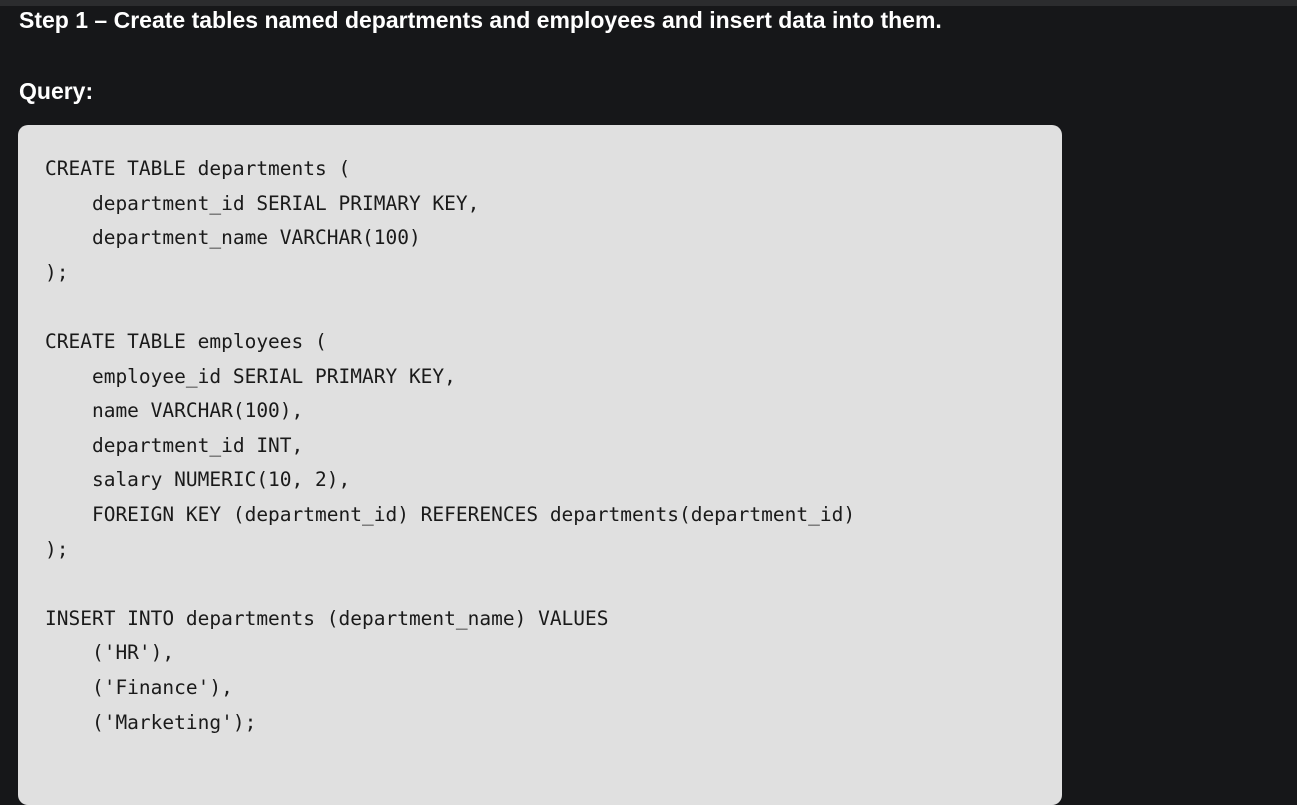 Image resolution: width=1297 pixels, height=805 pixels. Describe the element at coordinates (250, 376) in the screenshot. I see `code-line: employee_id SERIAL PRIMARY KEY,` at that location.